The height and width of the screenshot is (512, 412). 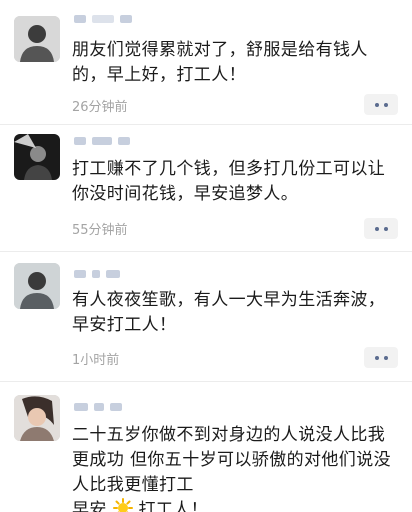 I want to click on sun-emoji-icon, so click(x=122, y=505).